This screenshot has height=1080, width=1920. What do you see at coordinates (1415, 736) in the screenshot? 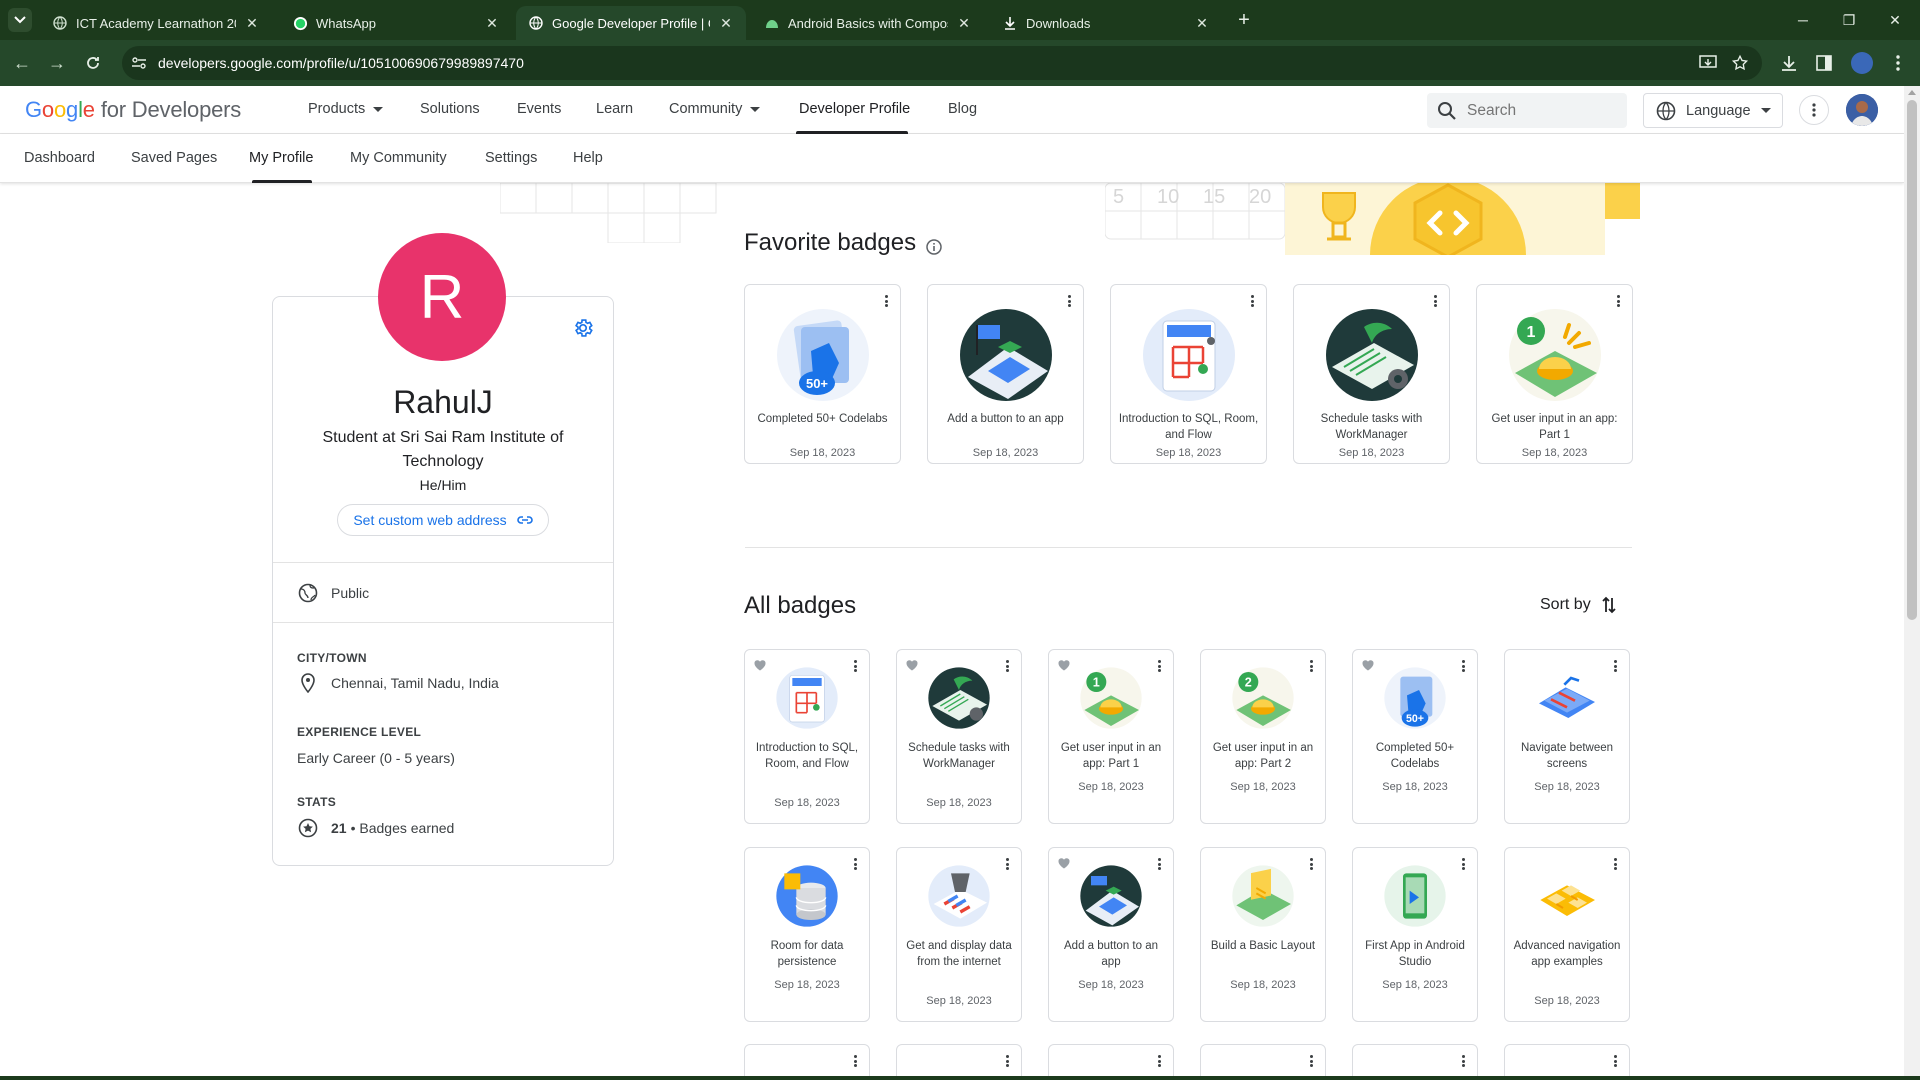
I see `badge-card: 50+ Completed 50+ Codelabs Sep 18, 2023` at bounding box center [1415, 736].